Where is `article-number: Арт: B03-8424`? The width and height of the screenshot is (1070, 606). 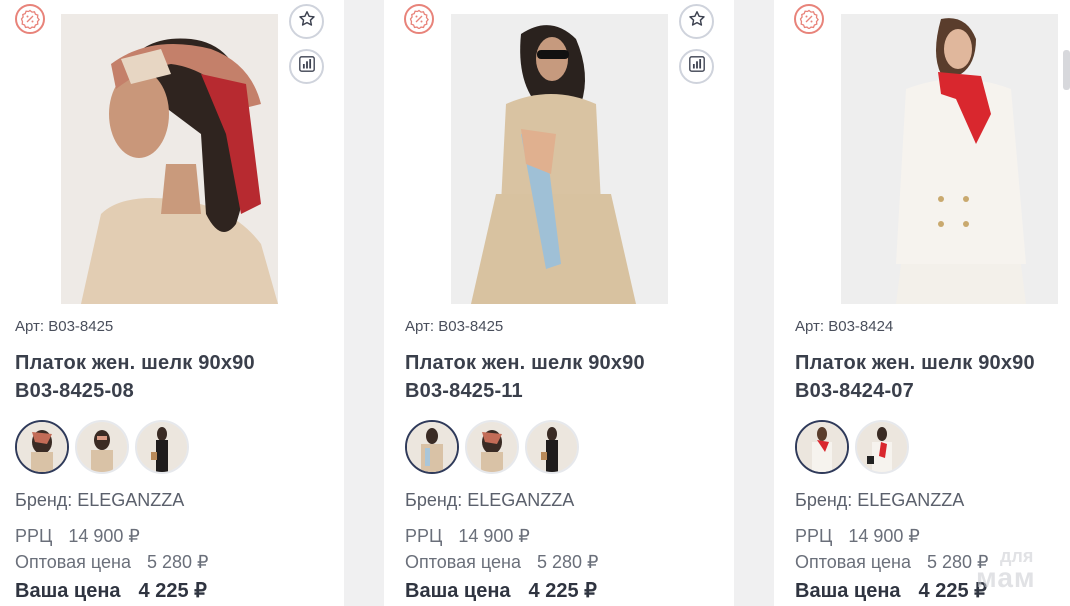
article-number: Арт: B03-8424 is located at coordinates (844, 326).